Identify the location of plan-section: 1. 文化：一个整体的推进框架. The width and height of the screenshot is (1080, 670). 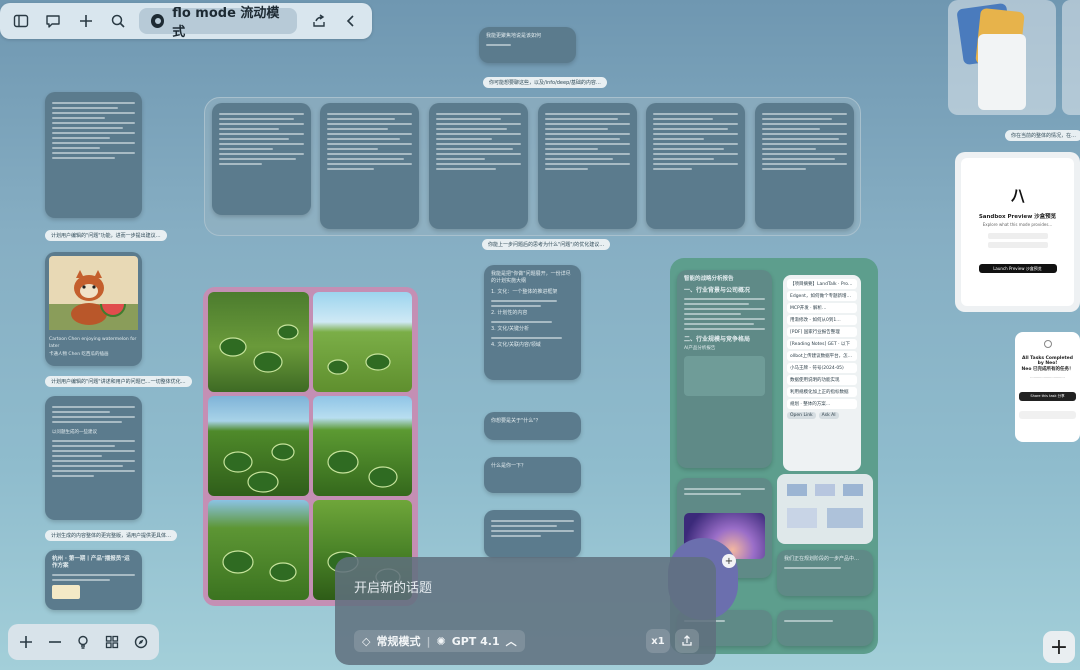
(524, 292).